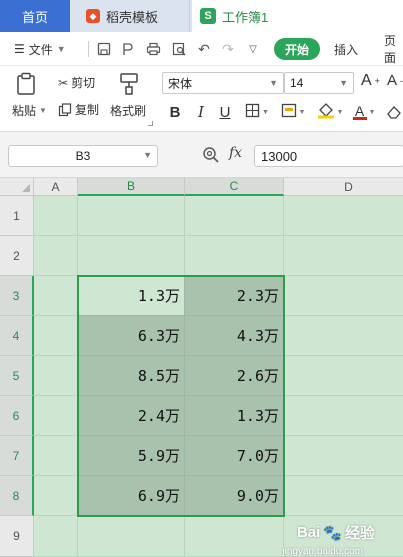 The width and height of the screenshot is (403, 557). What do you see at coordinates (346, 49) in the screenshot?
I see `tab-insert: 插入` at bounding box center [346, 49].